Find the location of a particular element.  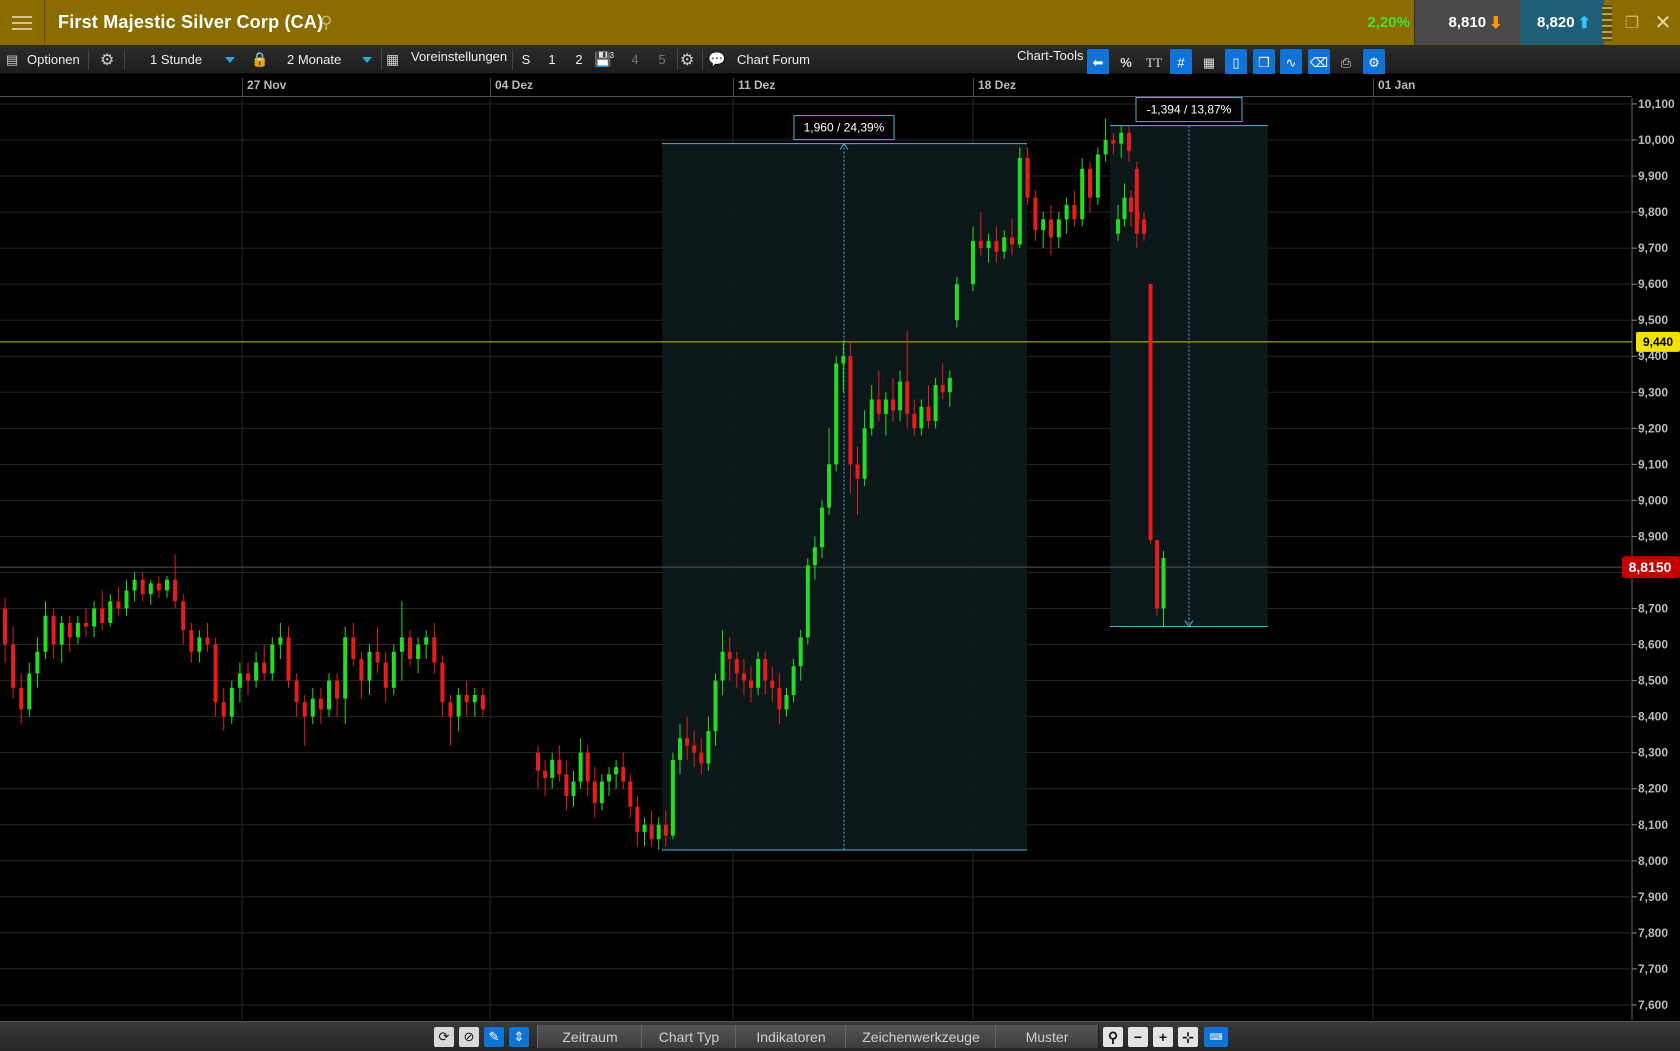

y-tick-label: 9,000 is located at coordinates (1653, 500).